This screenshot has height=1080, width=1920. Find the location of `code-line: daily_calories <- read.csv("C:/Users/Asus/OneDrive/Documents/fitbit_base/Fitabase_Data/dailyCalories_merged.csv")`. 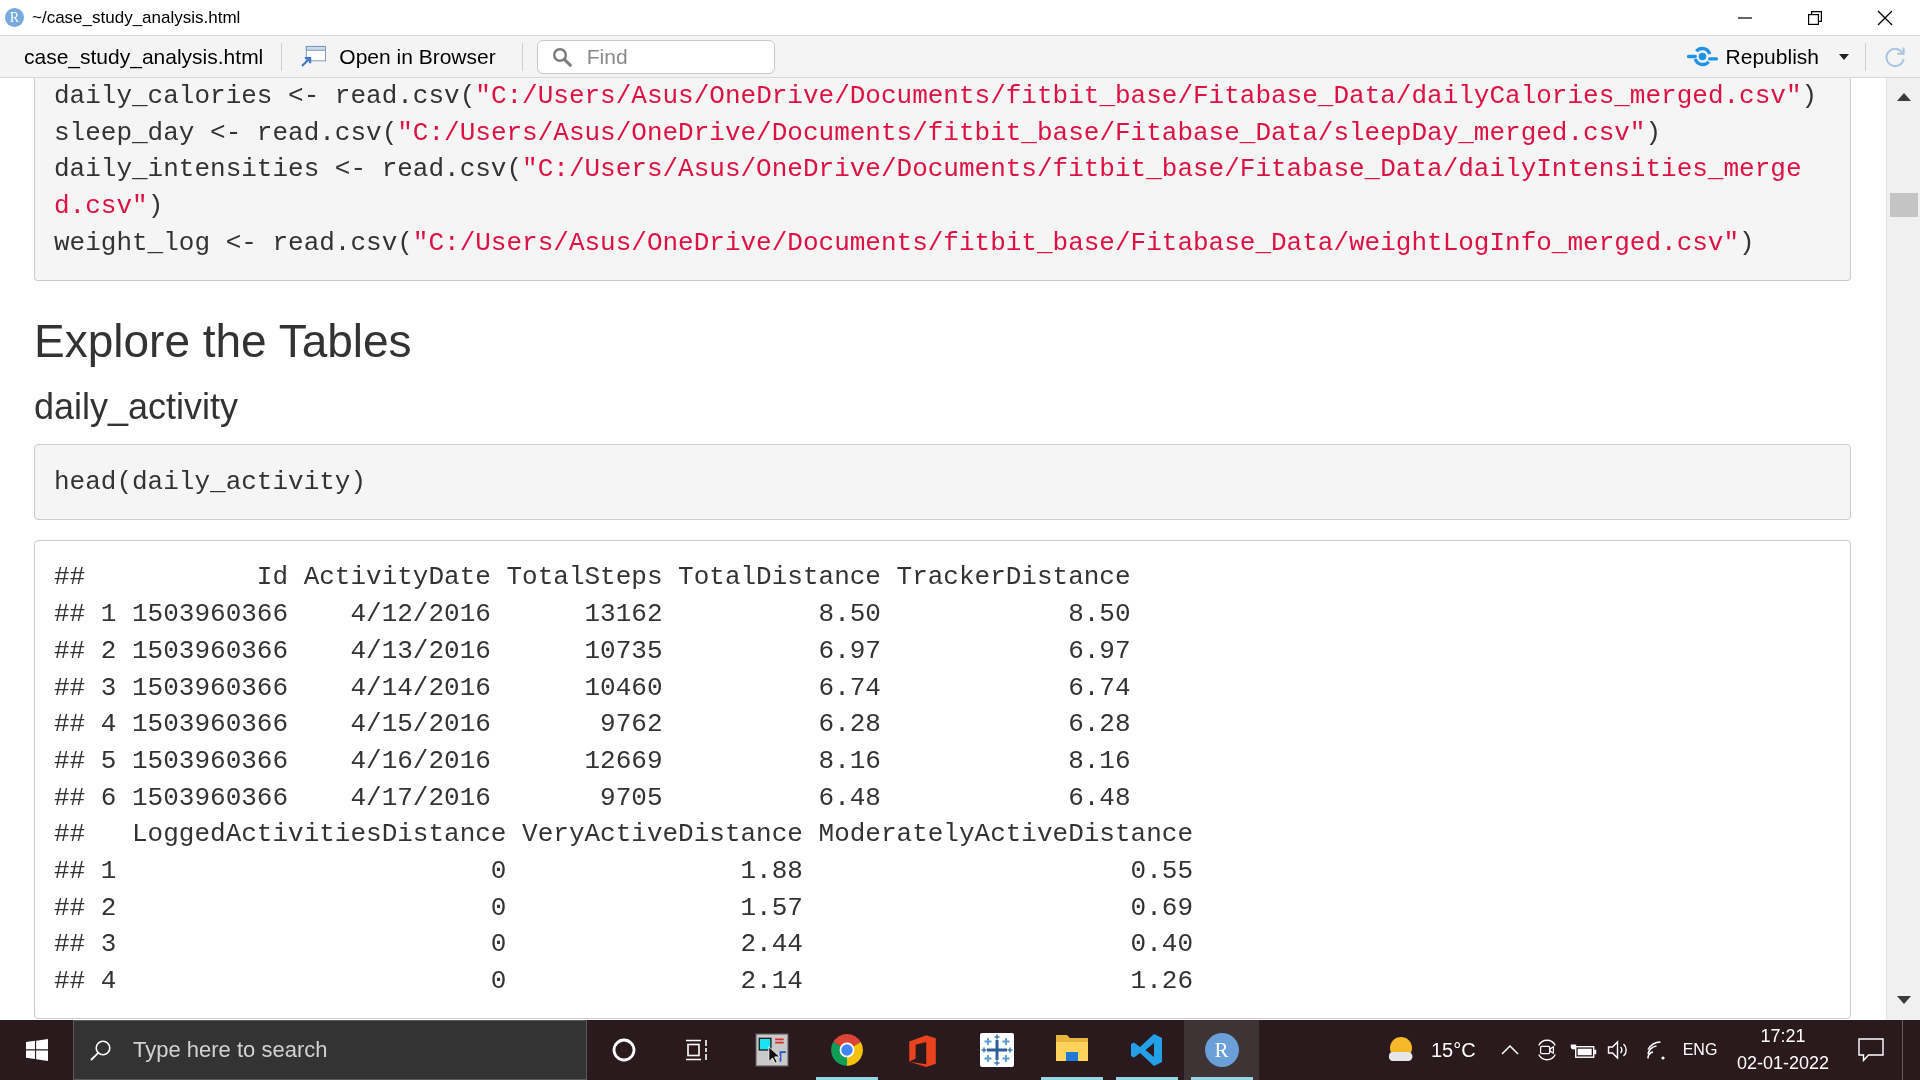

code-line: daily_calories <- read.csv("C:/Users/Asus/OneDrive/Documents/fitbit_base/Fitabase_Data/dailyCalories_merged.csv") is located at coordinates (936, 96).